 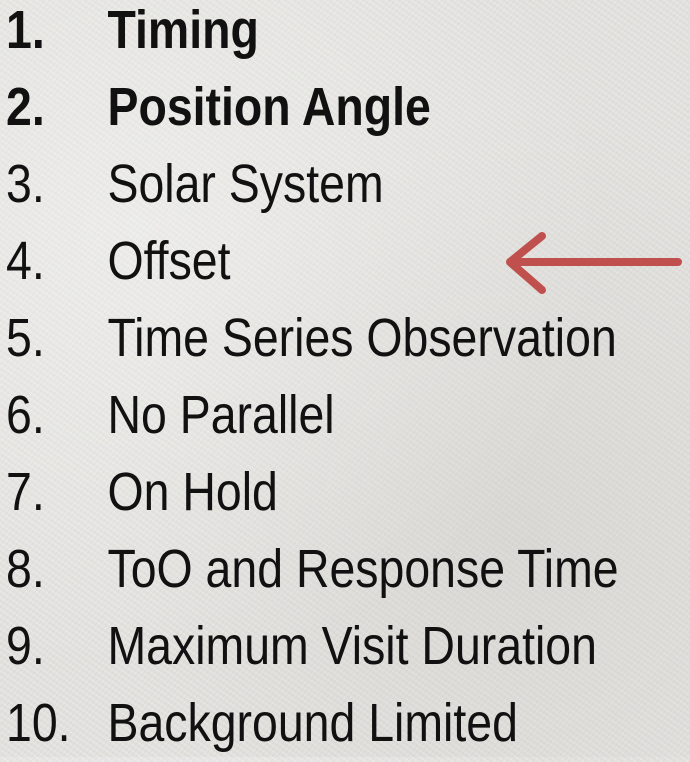 What do you see at coordinates (594, 263) in the screenshot?
I see `left-arrow-icon` at bounding box center [594, 263].